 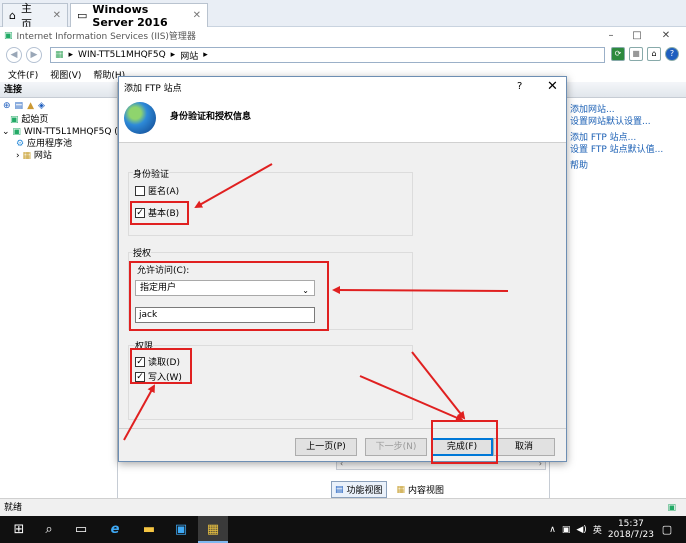 I want to click on arrow-to-permissions, so click(x=139, y=412).